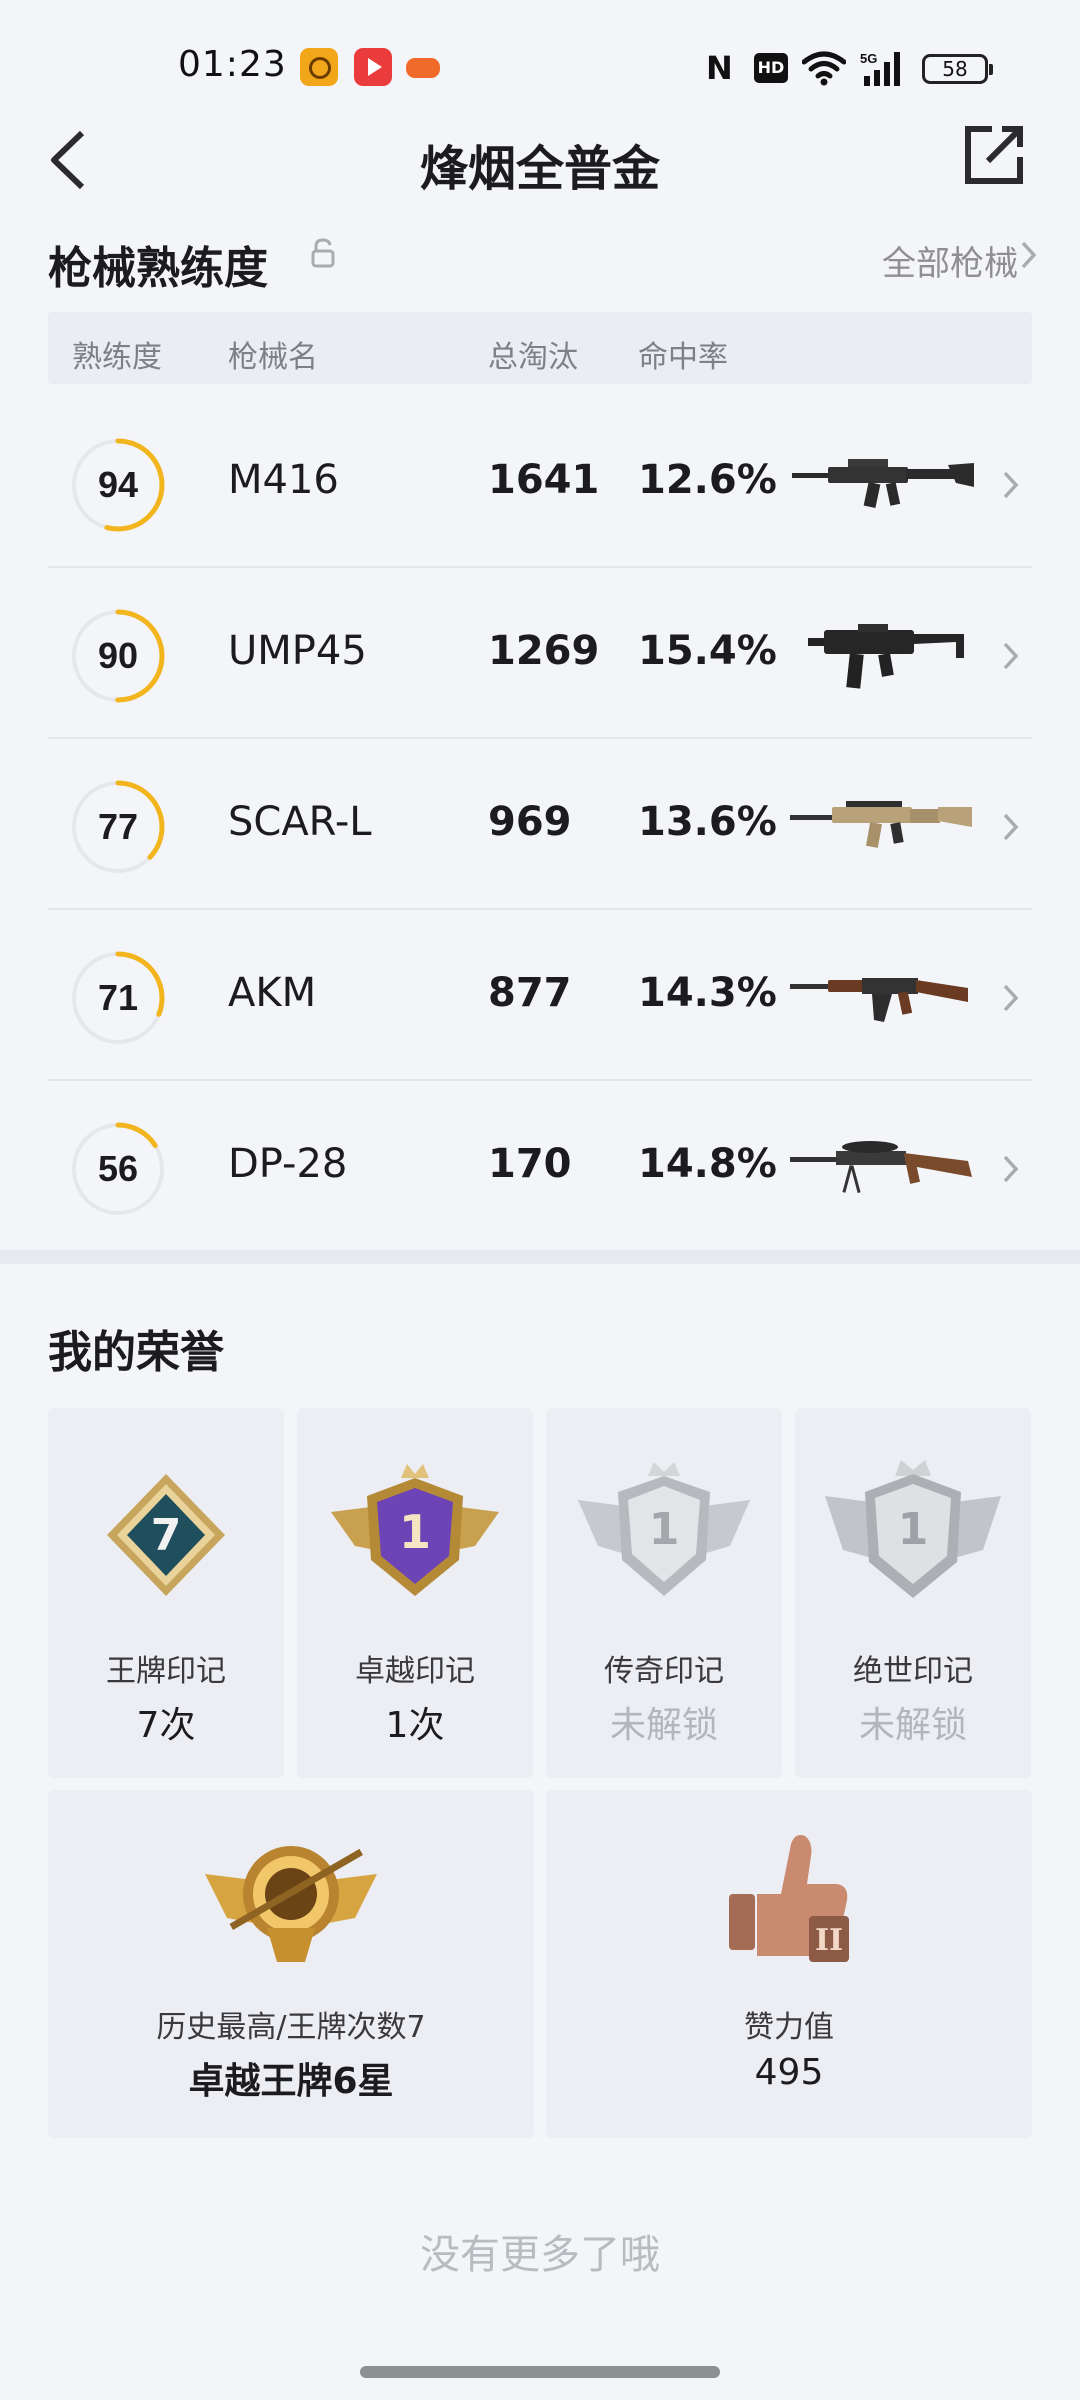  I want to click on weapon-row: 71 AKM 877 14.3%, so click(540, 995).